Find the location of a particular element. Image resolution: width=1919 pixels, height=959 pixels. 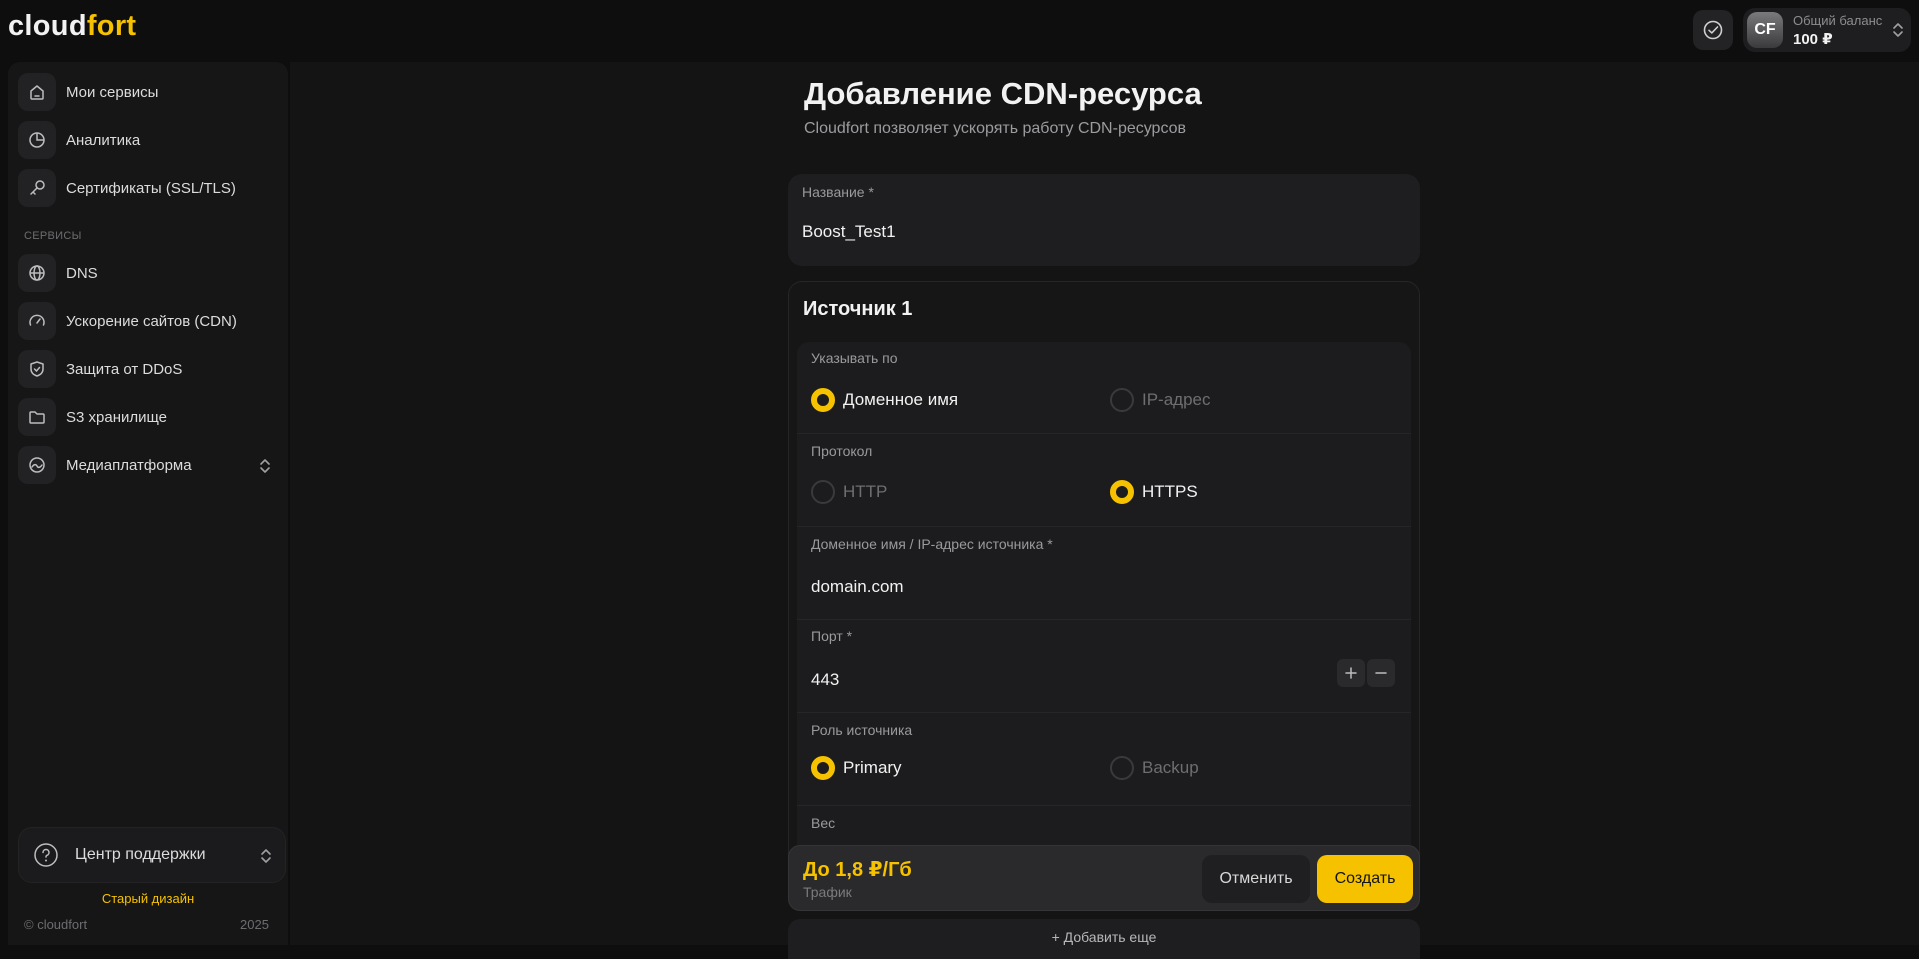

page-title: Добавление CDN-ресурса is located at coordinates (1003, 93).